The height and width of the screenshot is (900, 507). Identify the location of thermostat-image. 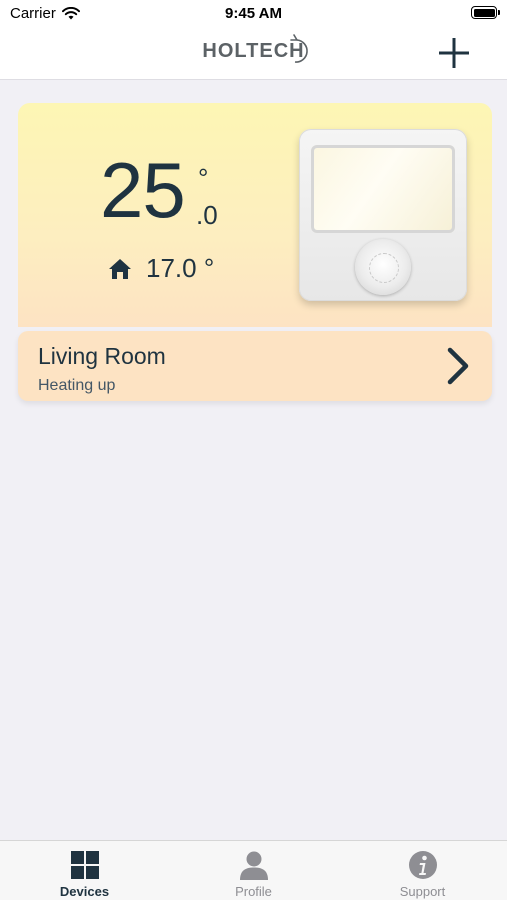
(383, 215).